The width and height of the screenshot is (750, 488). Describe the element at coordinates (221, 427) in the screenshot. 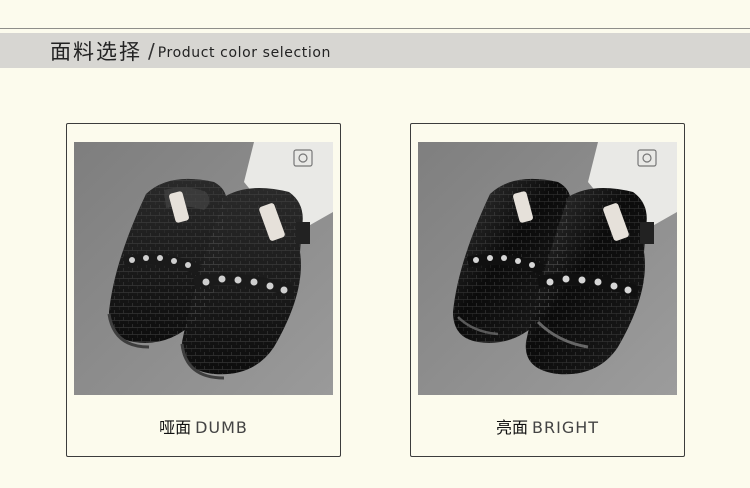

I see `option-name-english: DUMB` at that location.